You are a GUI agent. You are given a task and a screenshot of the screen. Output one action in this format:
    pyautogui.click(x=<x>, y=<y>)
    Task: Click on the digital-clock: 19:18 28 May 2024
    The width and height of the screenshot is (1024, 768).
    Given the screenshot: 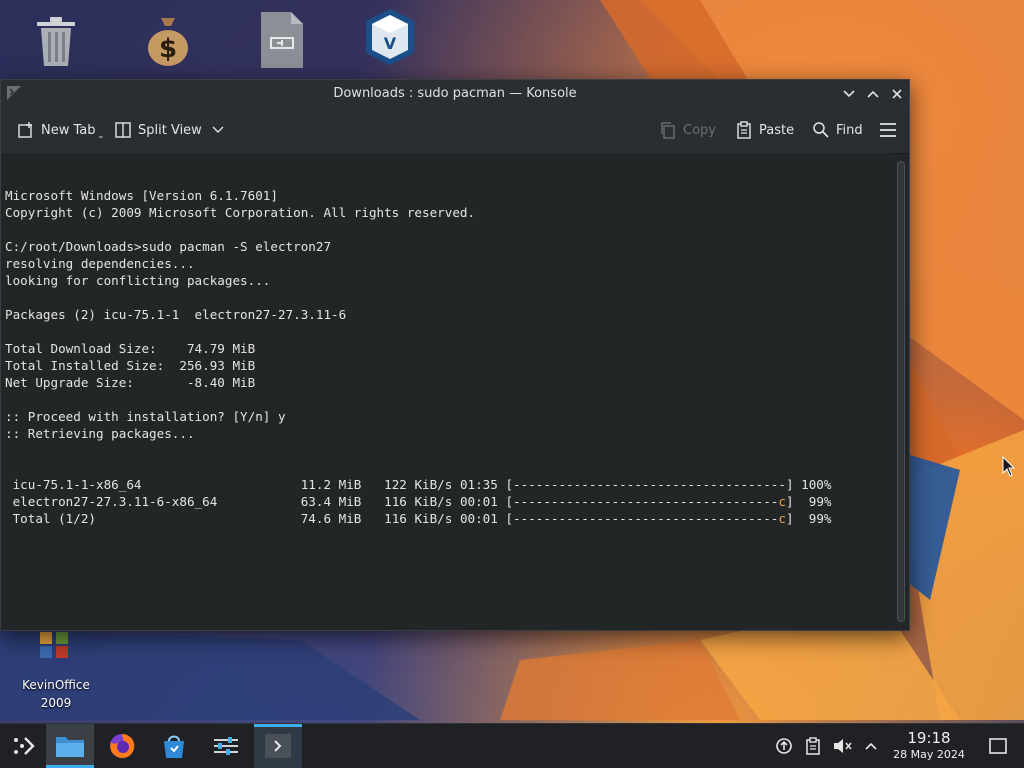 What is the action you would take?
    pyautogui.click(x=929, y=745)
    